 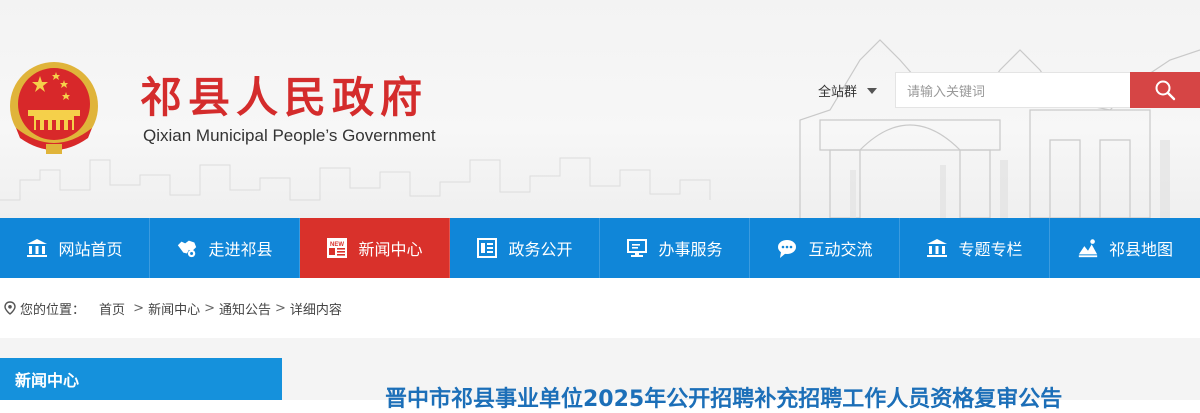 I want to click on document-icon, so click(x=487, y=248).